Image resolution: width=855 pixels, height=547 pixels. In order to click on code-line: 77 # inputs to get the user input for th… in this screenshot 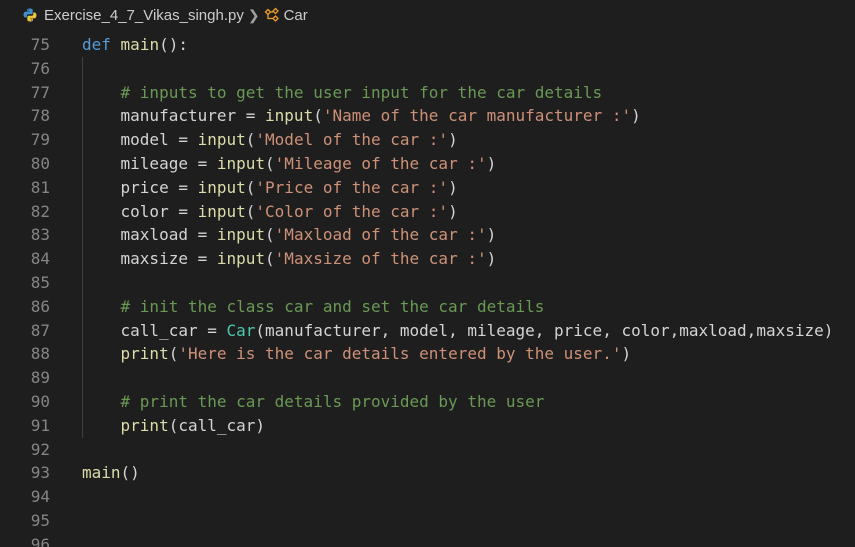, I will do `click(427, 92)`.